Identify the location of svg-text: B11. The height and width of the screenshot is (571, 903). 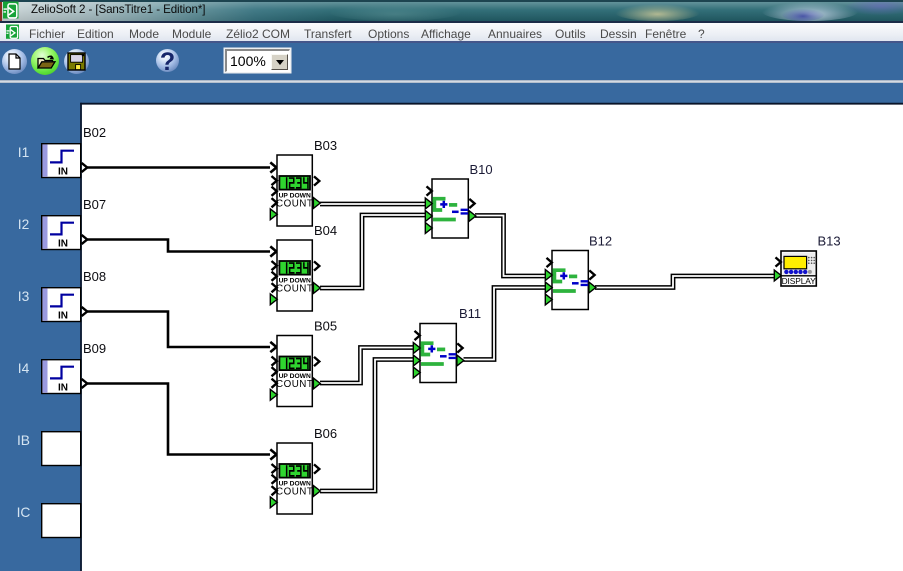
(470, 313).